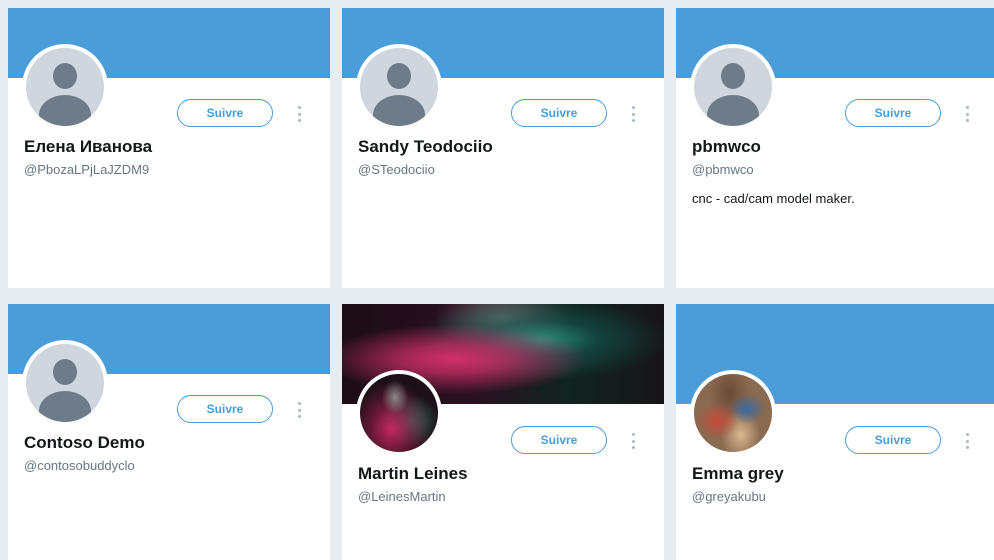 The width and height of the screenshot is (994, 560). I want to click on profile-name: Sandy Teodociio, so click(425, 147).